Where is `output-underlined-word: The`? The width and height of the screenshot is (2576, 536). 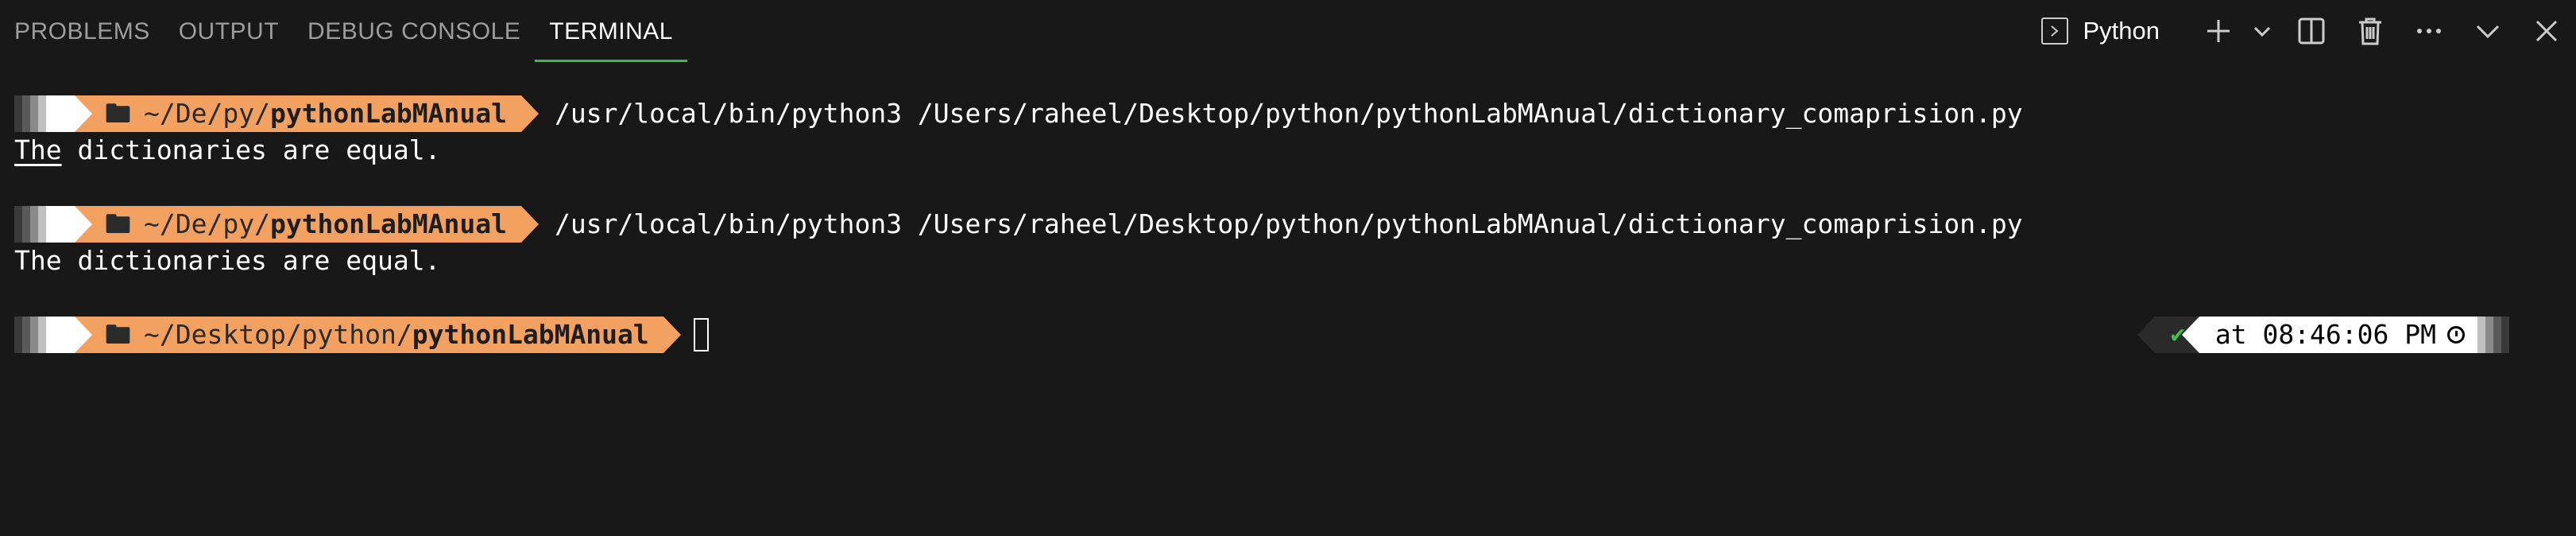
output-underlined-word: The is located at coordinates (38, 149).